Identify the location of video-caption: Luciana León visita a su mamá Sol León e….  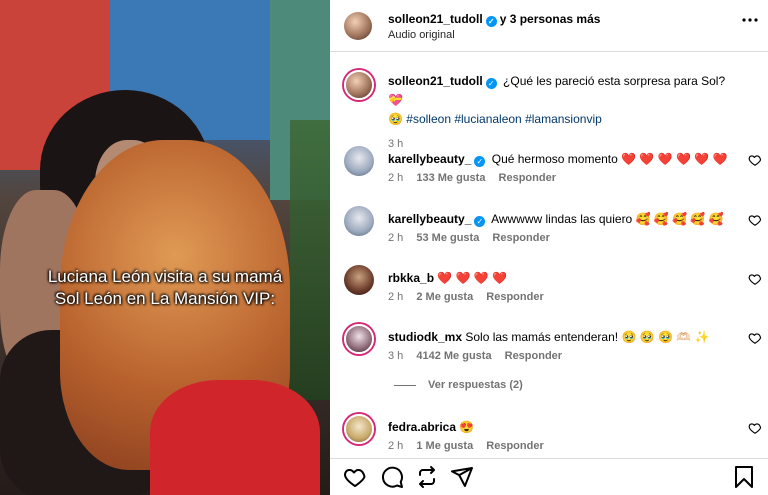
(165, 288).